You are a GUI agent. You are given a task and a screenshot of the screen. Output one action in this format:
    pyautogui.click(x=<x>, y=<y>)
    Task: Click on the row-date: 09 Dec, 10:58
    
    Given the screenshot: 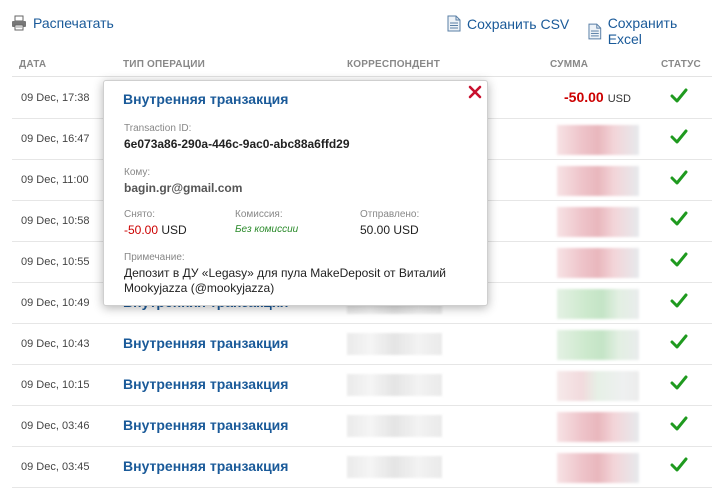 What is the action you would take?
    pyautogui.click(x=55, y=221)
    